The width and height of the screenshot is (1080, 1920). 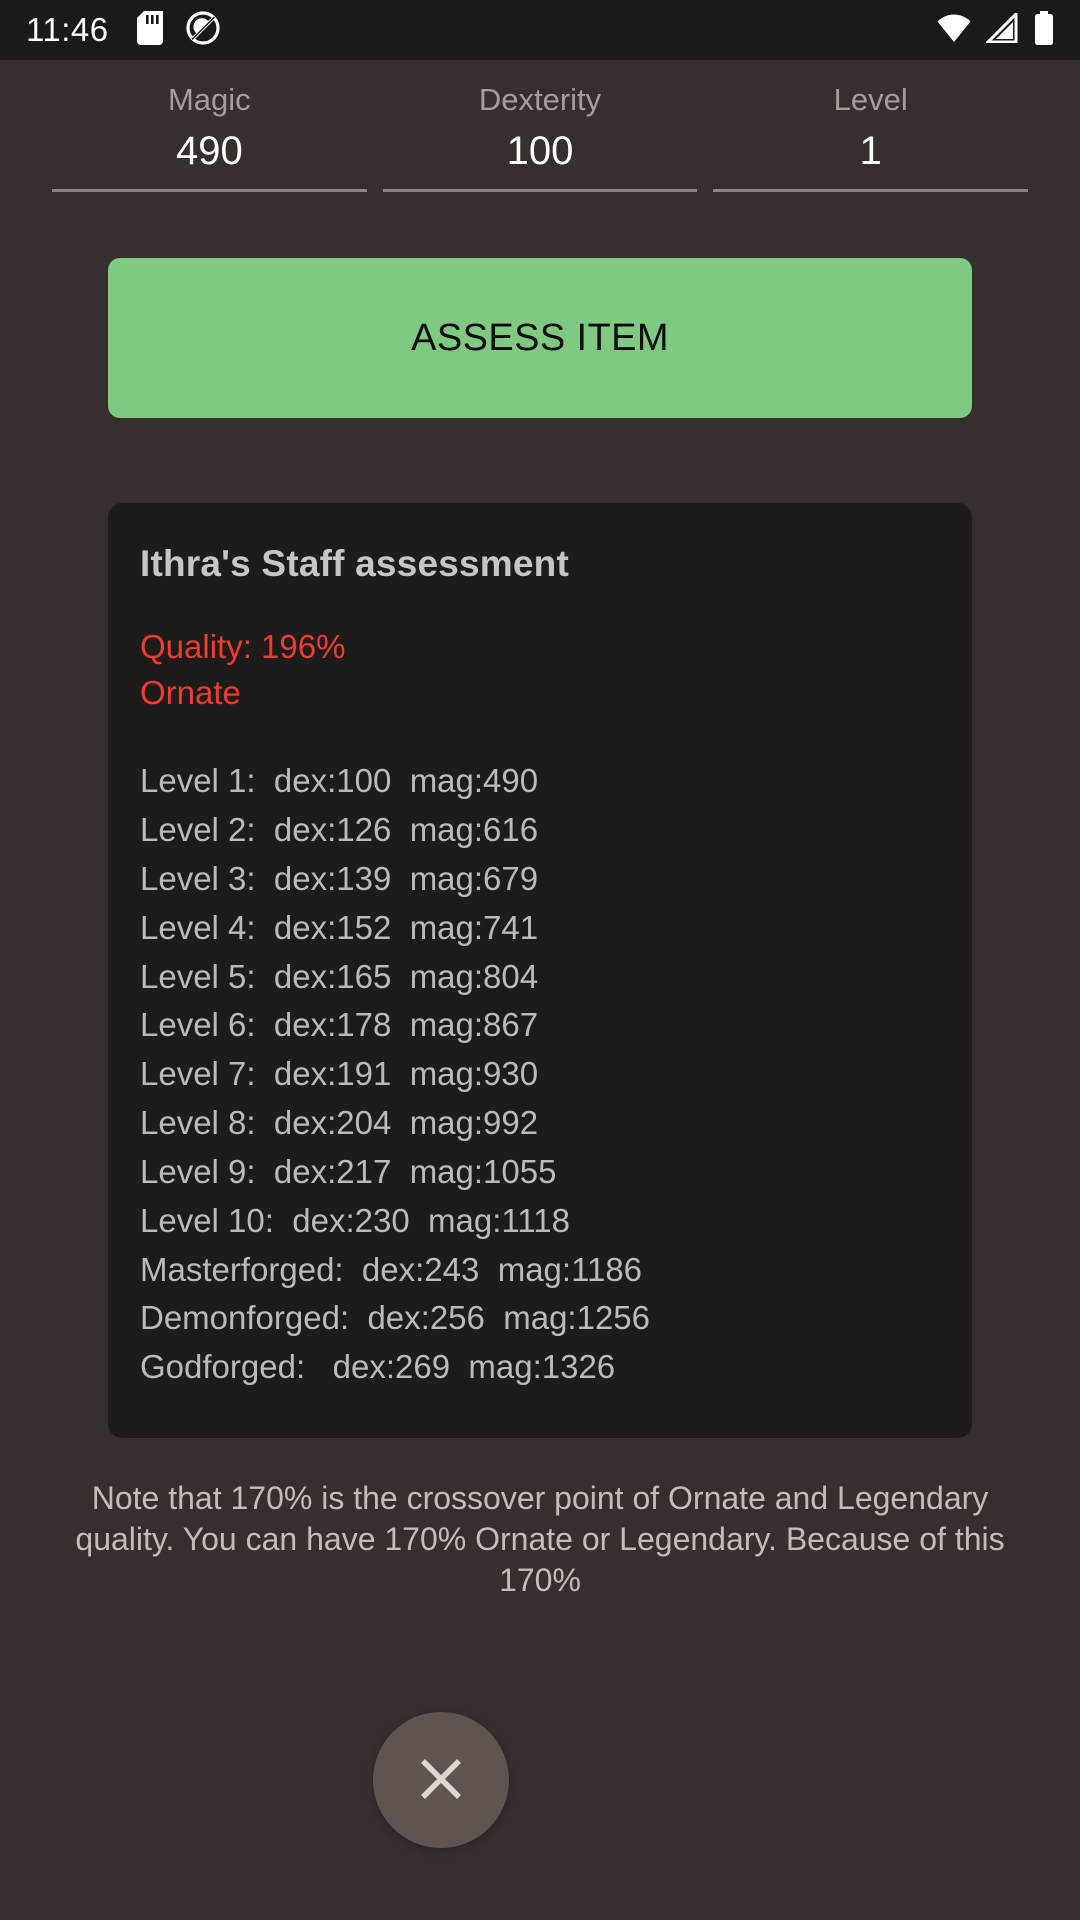 I want to click on wifi-icon, so click(x=954, y=30).